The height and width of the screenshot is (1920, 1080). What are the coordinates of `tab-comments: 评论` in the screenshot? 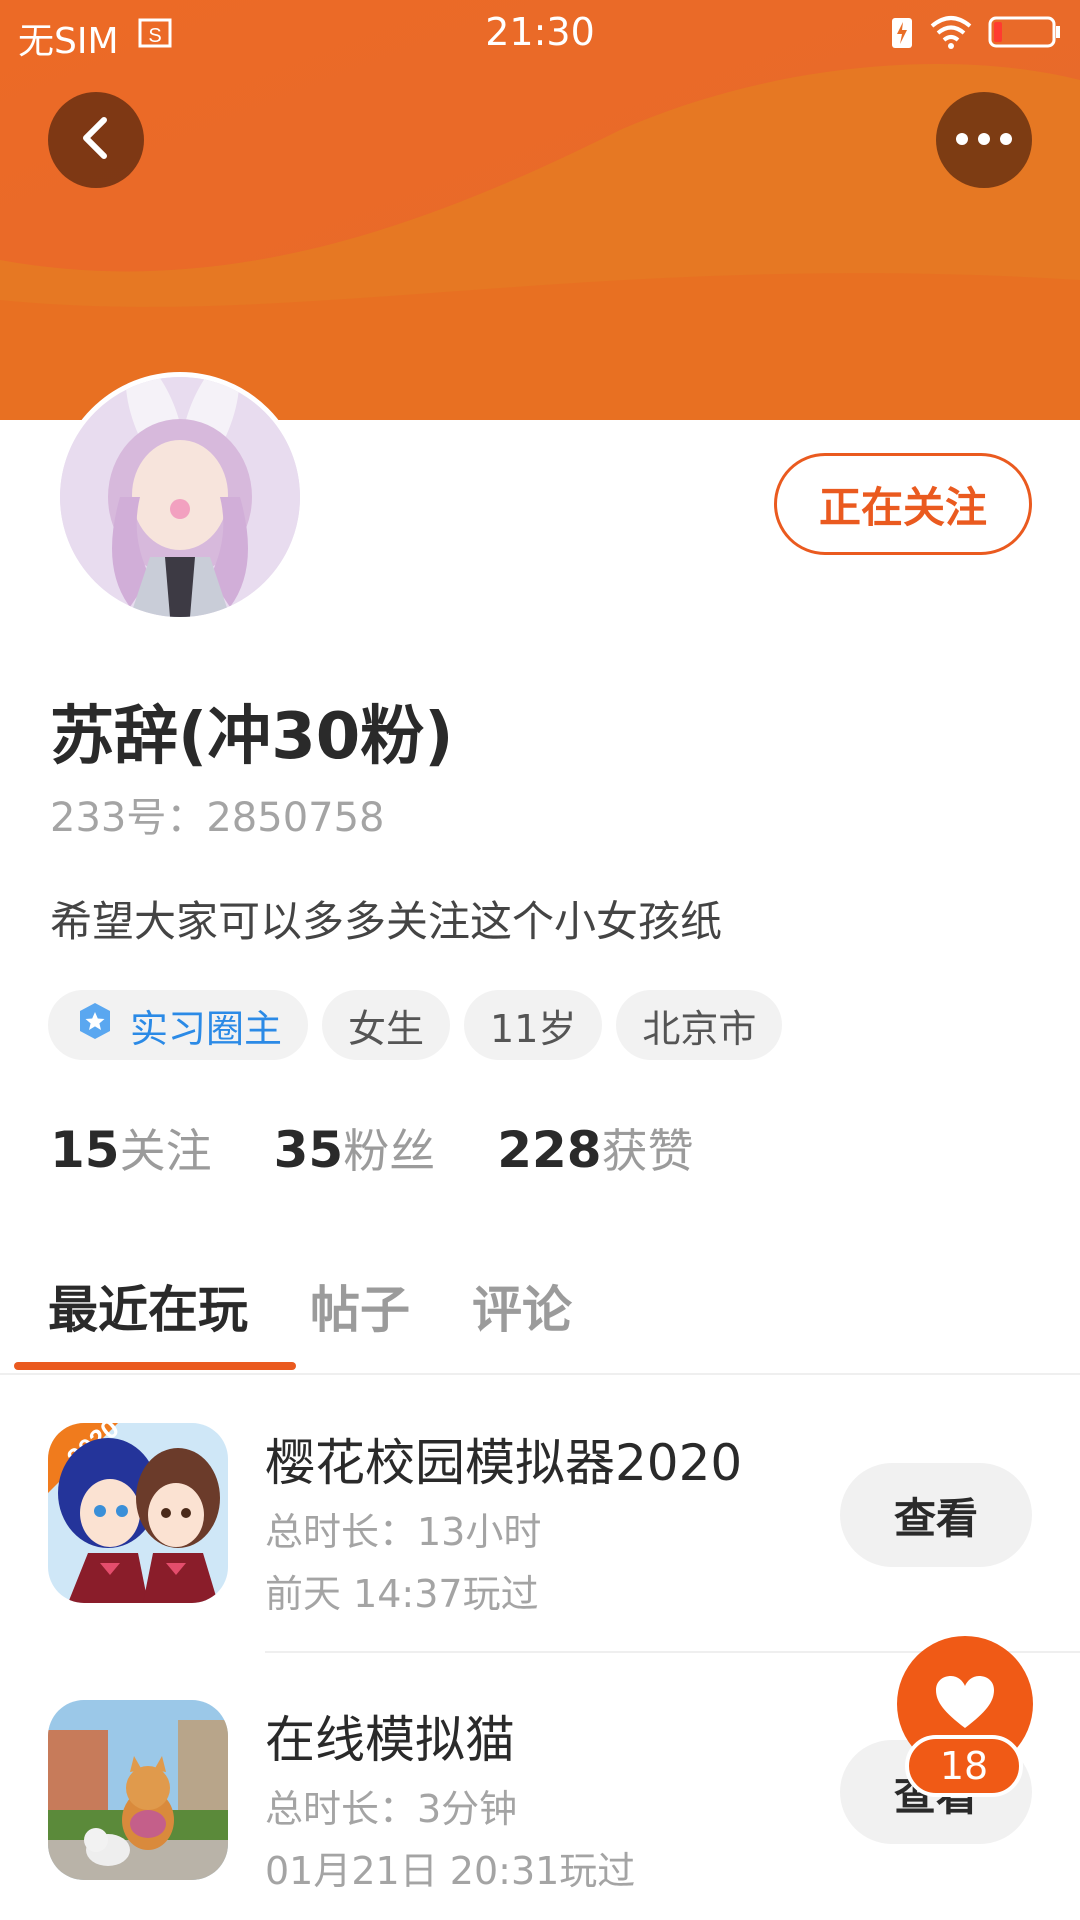 It's located at (522, 1306).